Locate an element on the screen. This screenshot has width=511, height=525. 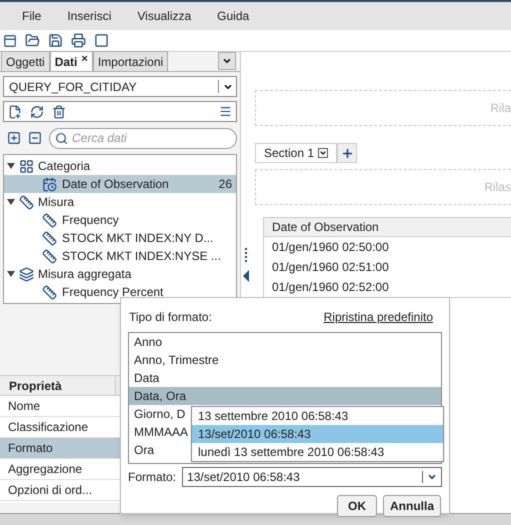
column-header: Proprietà is located at coordinates (58, 385).